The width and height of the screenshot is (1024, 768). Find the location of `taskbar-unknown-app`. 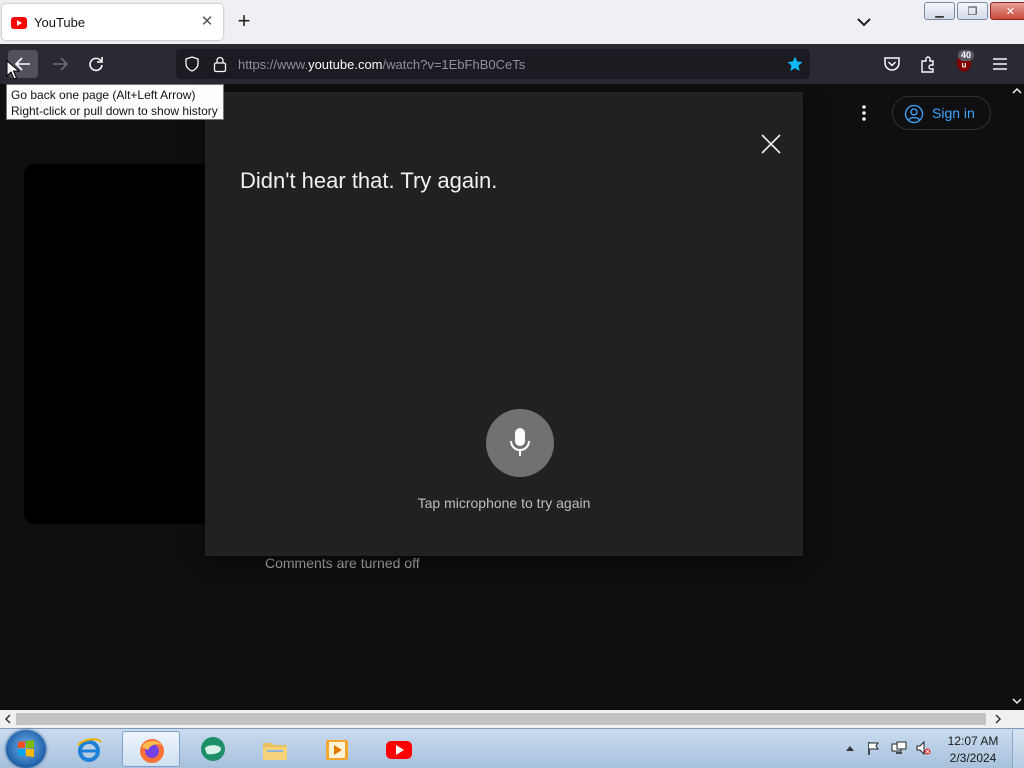

taskbar-unknown-app is located at coordinates (213, 749).